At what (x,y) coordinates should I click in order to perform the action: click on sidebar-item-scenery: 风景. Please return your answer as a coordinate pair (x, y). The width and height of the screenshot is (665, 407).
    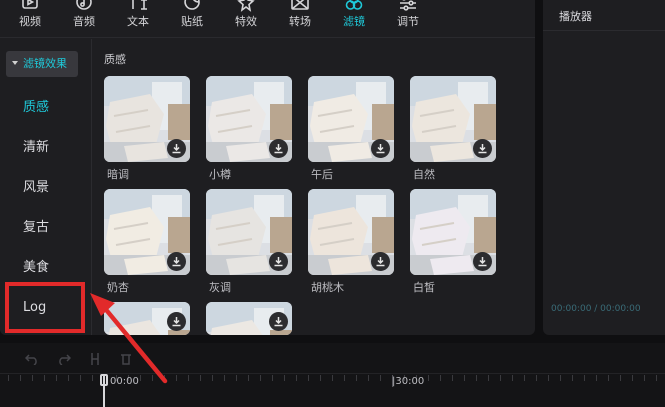
    Looking at the image, I should click on (36, 188).